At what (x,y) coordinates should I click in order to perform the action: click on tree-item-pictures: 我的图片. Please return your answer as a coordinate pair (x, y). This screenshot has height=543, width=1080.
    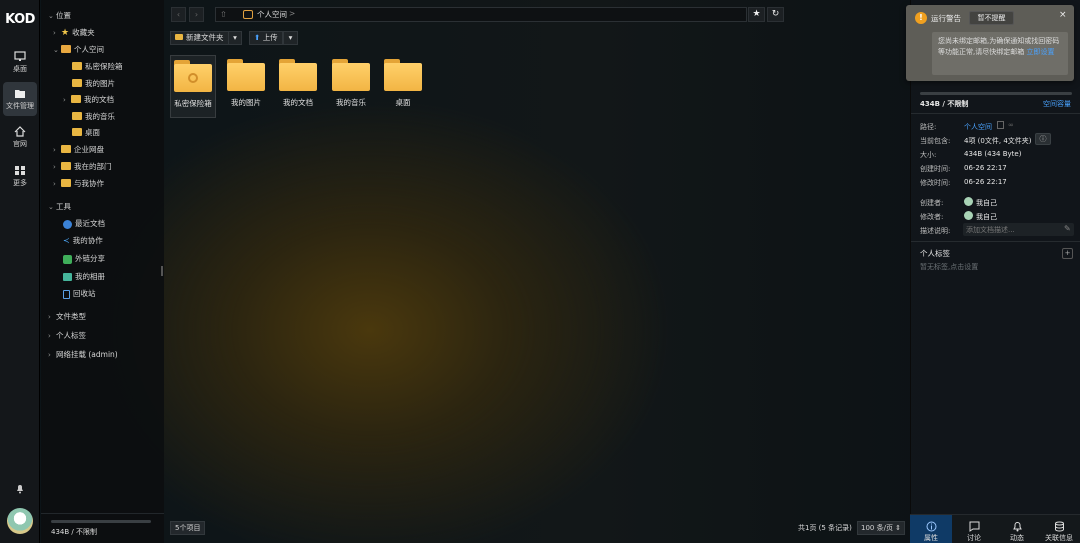
    Looking at the image, I should click on (93, 84).